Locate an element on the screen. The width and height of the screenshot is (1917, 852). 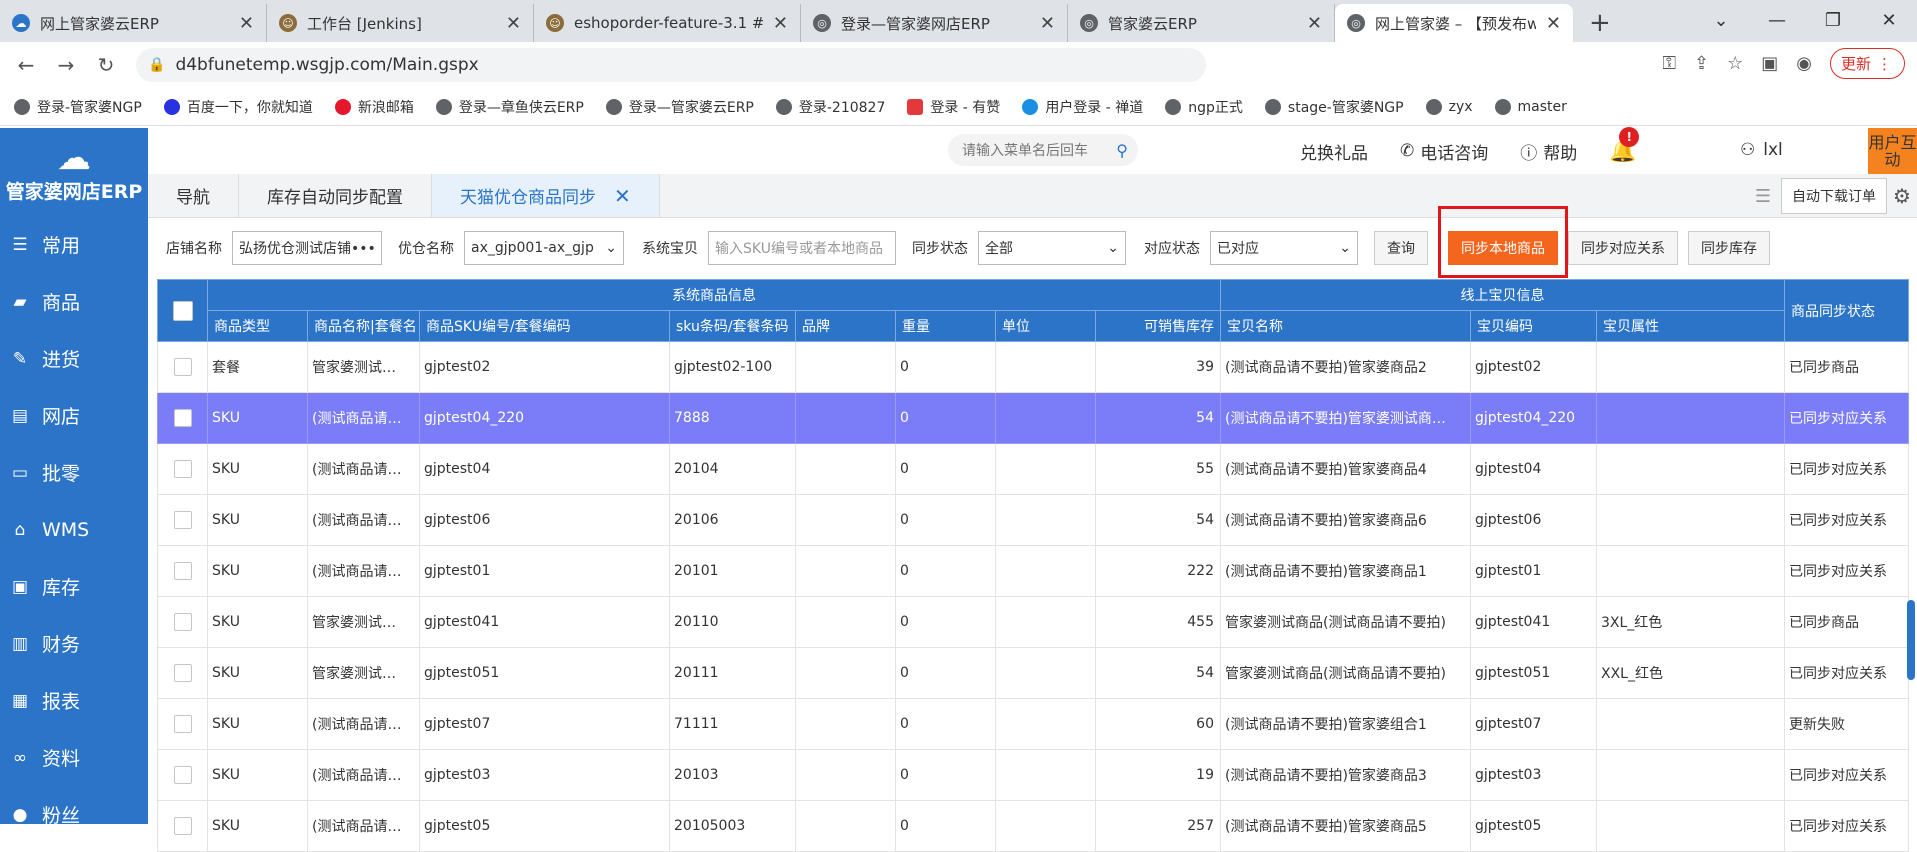
tab-nav: 导航 is located at coordinates (193, 195).